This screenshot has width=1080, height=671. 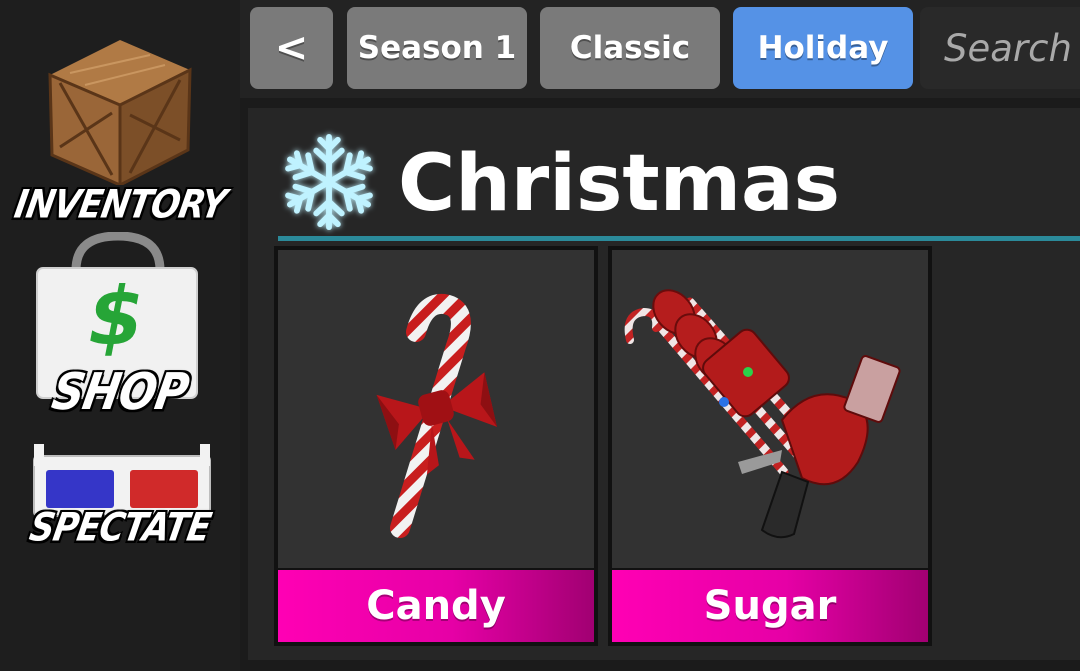 What do you see at coordinates (120, 528) in the screenshot?
I see `sidebar-item-label: SPECTATE` at bounding box center [120, 528].